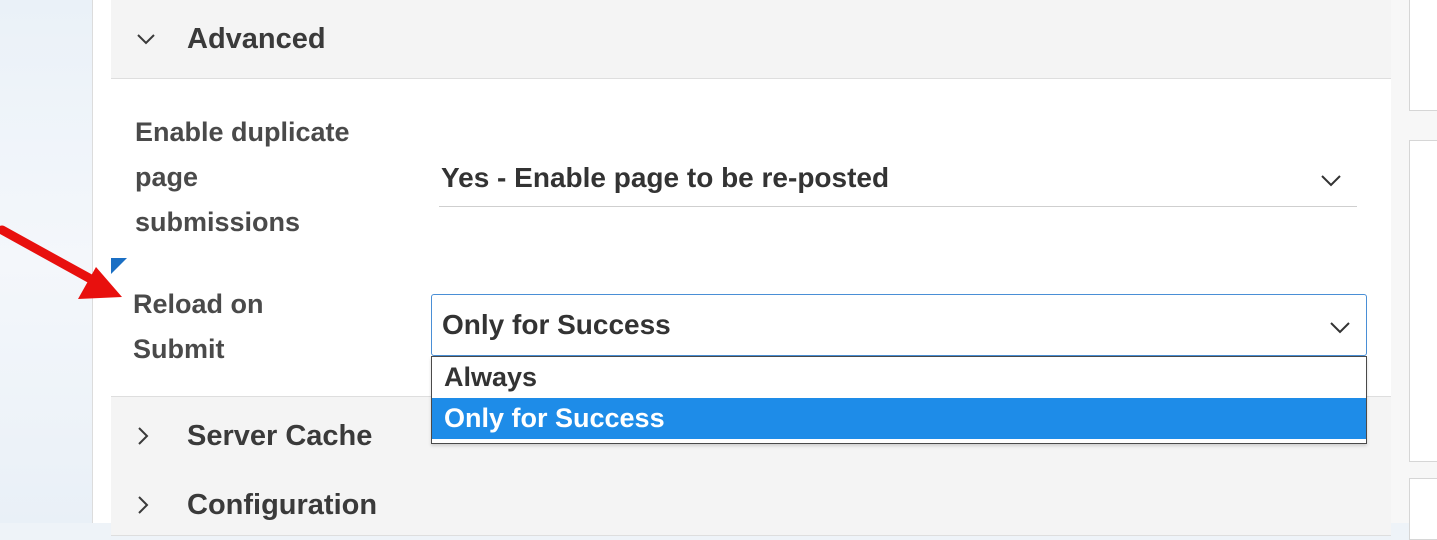 The height and width of the screenshot is (540, 1437). I want to click on dropdown-option-only-for-success: Only for Success, so click(899, 418).